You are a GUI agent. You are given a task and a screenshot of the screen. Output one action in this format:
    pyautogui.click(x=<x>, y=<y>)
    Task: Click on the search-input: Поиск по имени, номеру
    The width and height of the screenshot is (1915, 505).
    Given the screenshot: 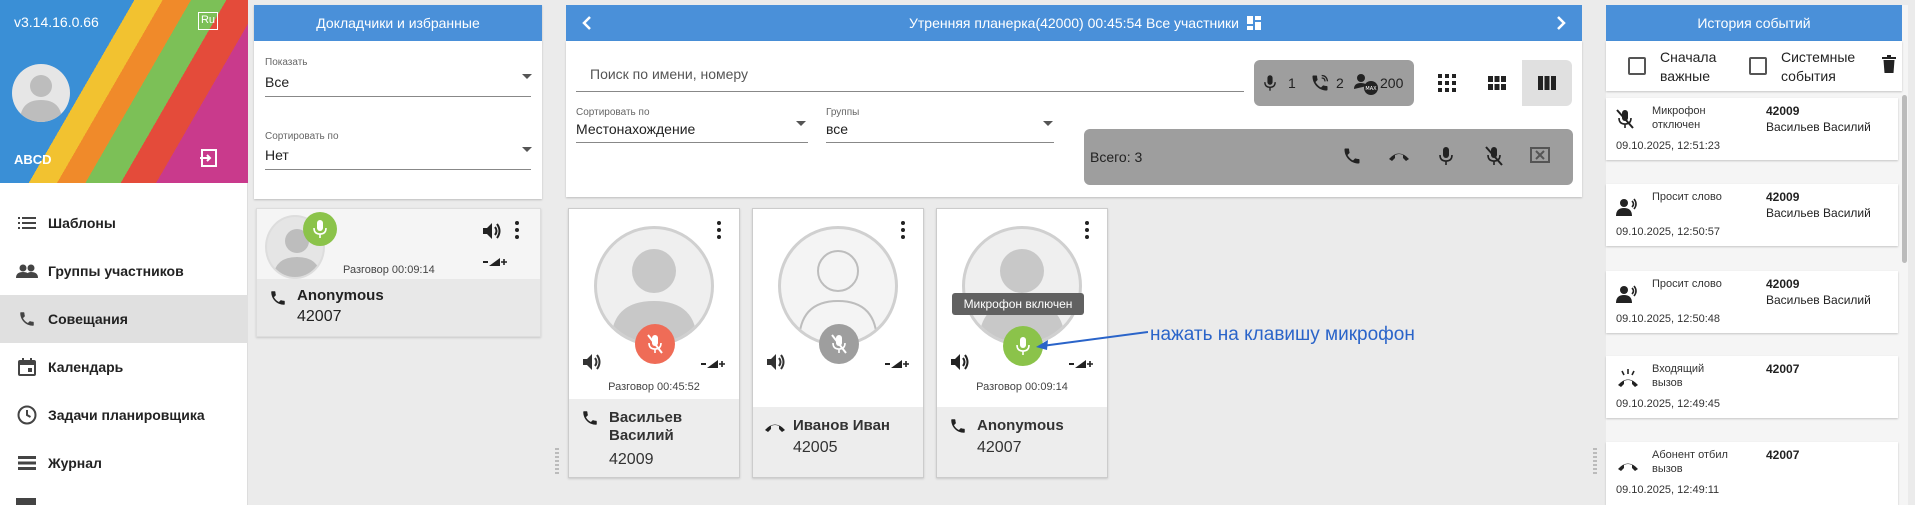 What is the action you would take?
    pyautogui.click(x=910, y=72)
    